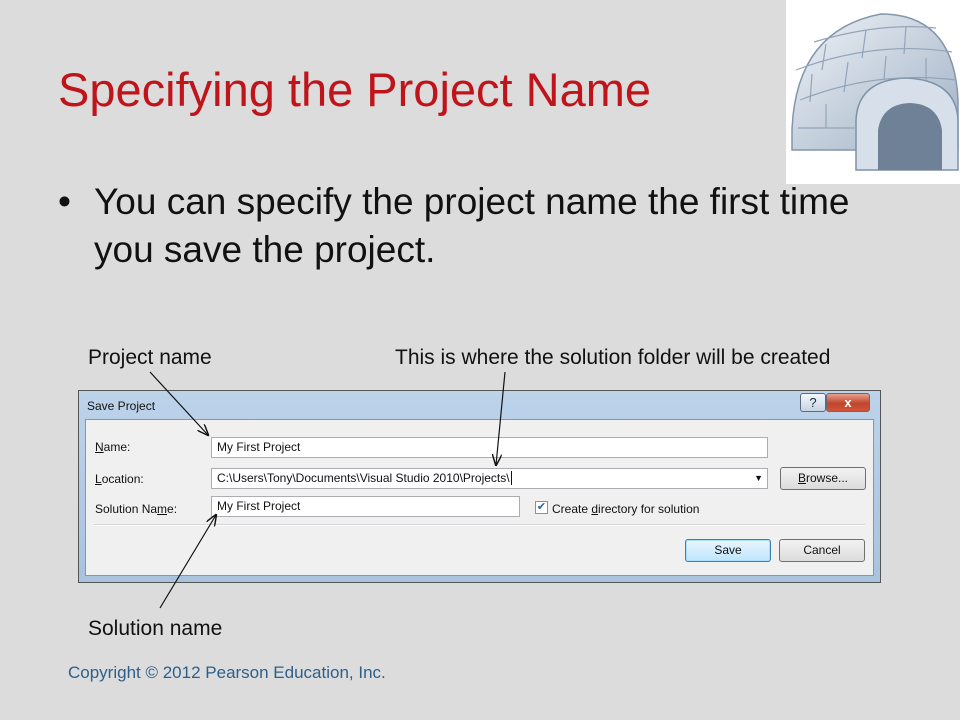 This screenshot has width=960, height=720. Describe the element at coordinates (227, 672) in the screenshot. I see `copyright-footer: Copyright © 2012 Pearson Education, Inc.` at that location.